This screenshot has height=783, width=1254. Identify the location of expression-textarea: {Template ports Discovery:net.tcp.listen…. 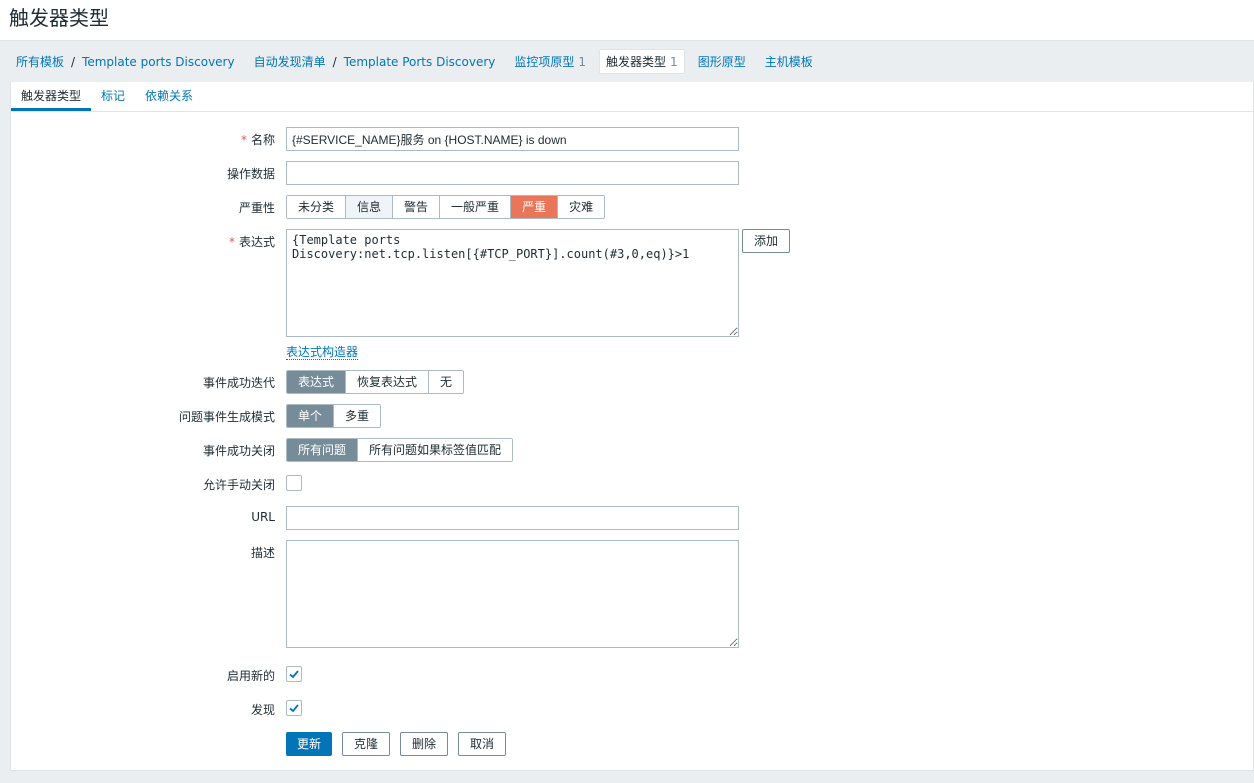
(512, 283).